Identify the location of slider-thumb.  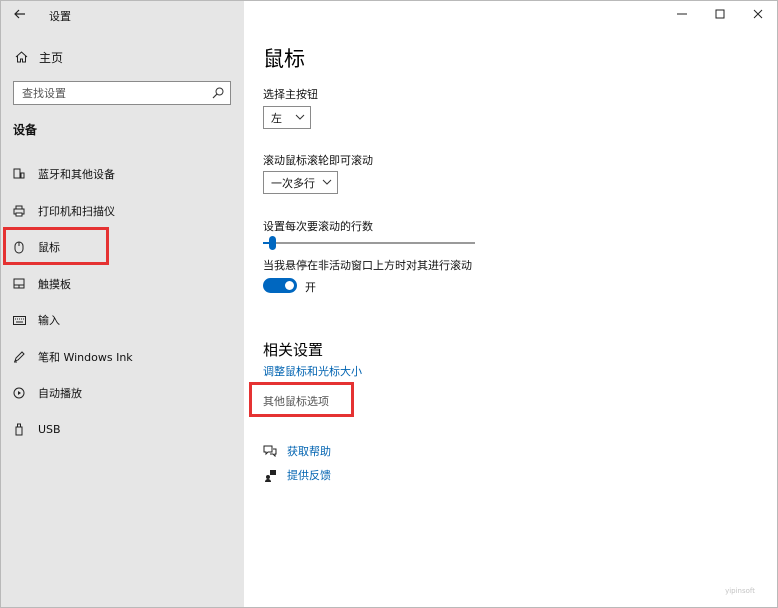
(272, 243).